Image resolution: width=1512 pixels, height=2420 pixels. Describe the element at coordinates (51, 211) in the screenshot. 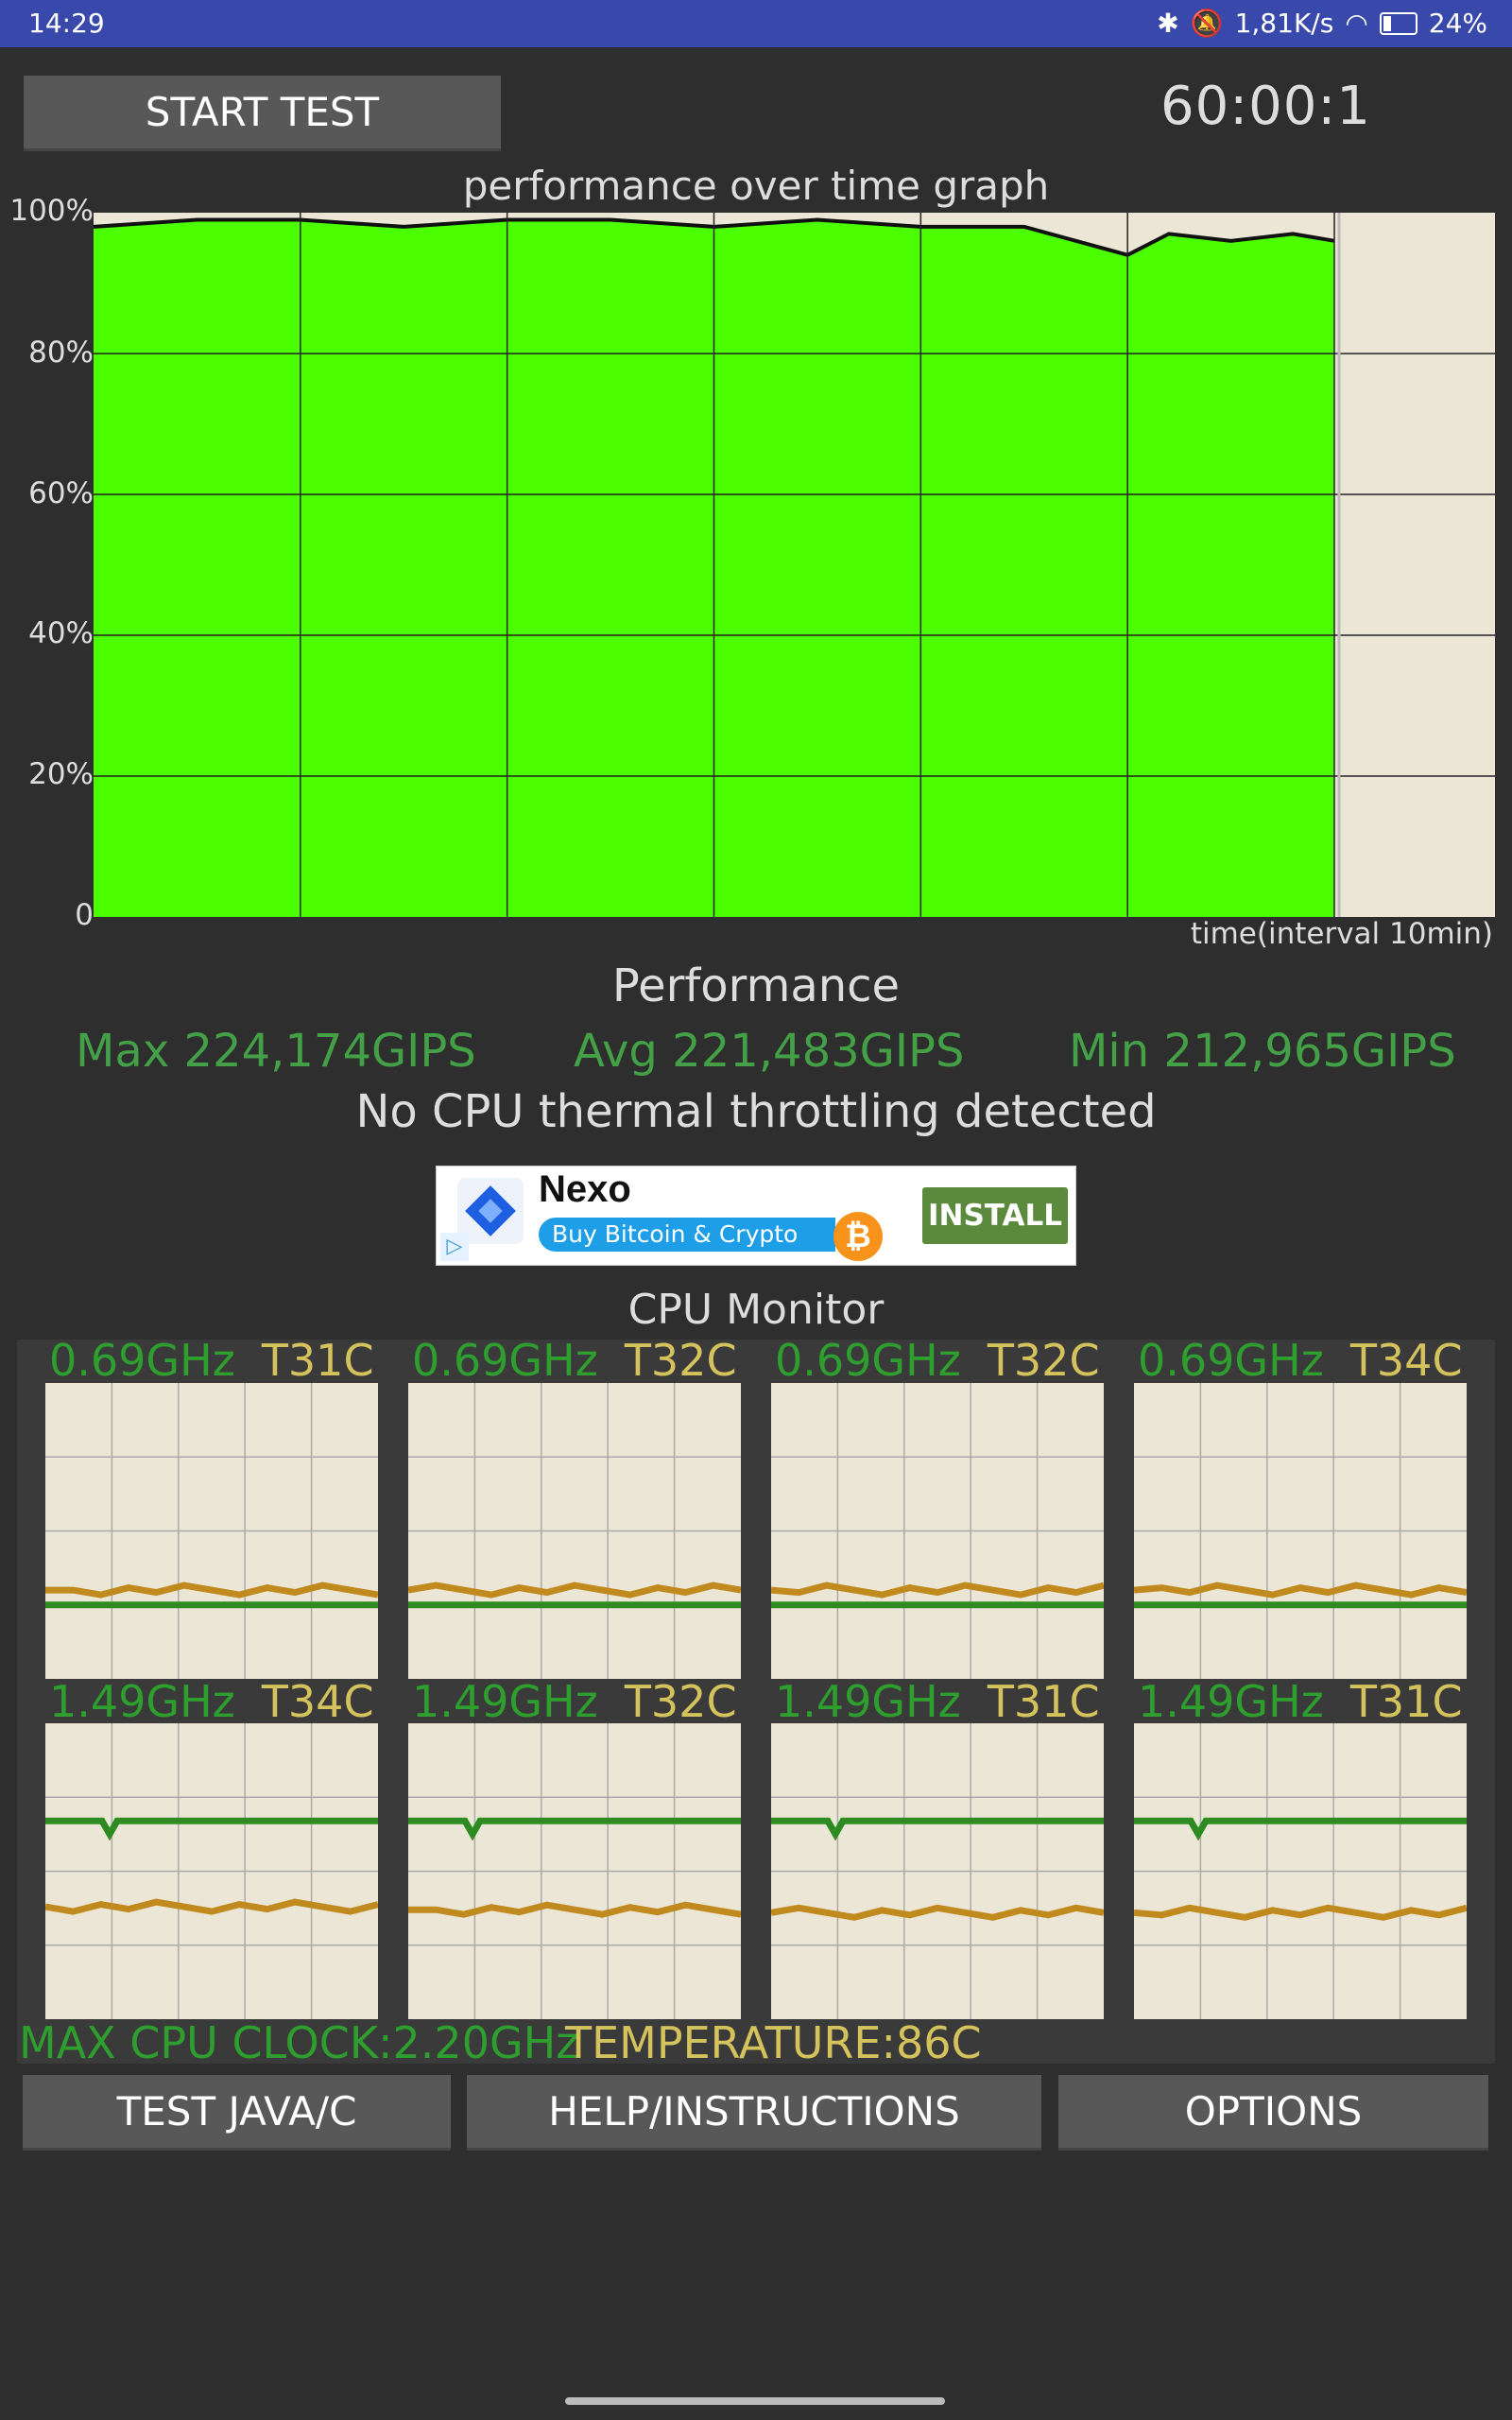

I see `y-tick-label: 100%` at that location.